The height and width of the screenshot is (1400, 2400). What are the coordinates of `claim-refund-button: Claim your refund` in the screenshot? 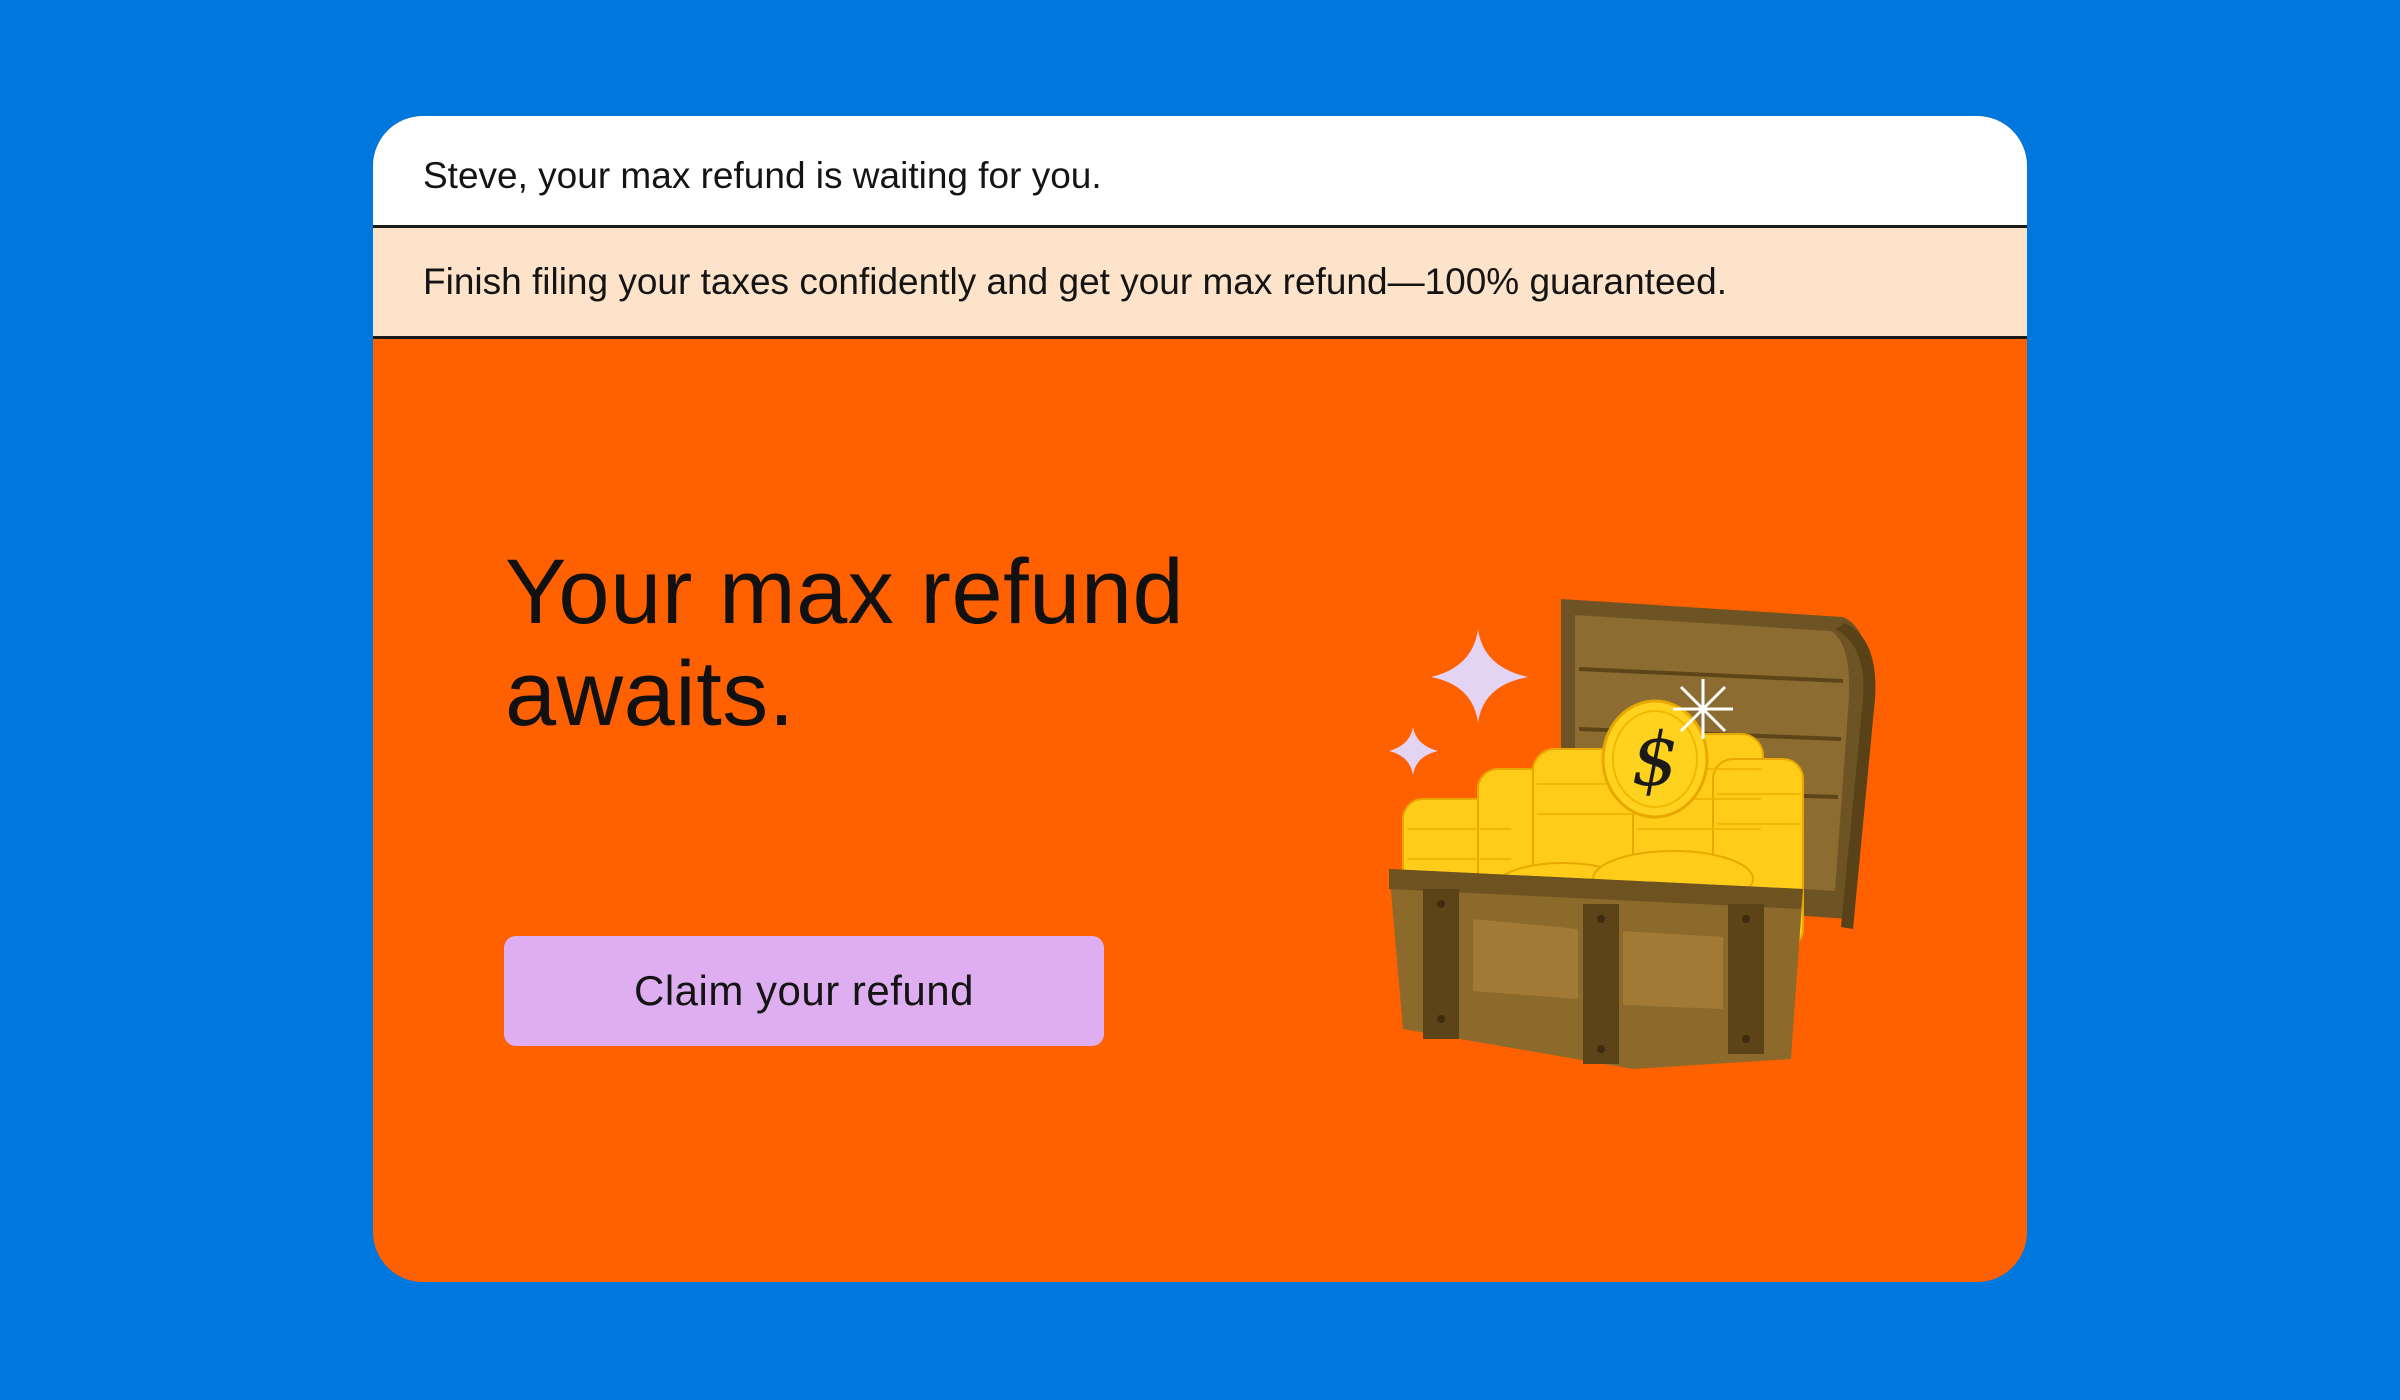 It's located at (804, 991).